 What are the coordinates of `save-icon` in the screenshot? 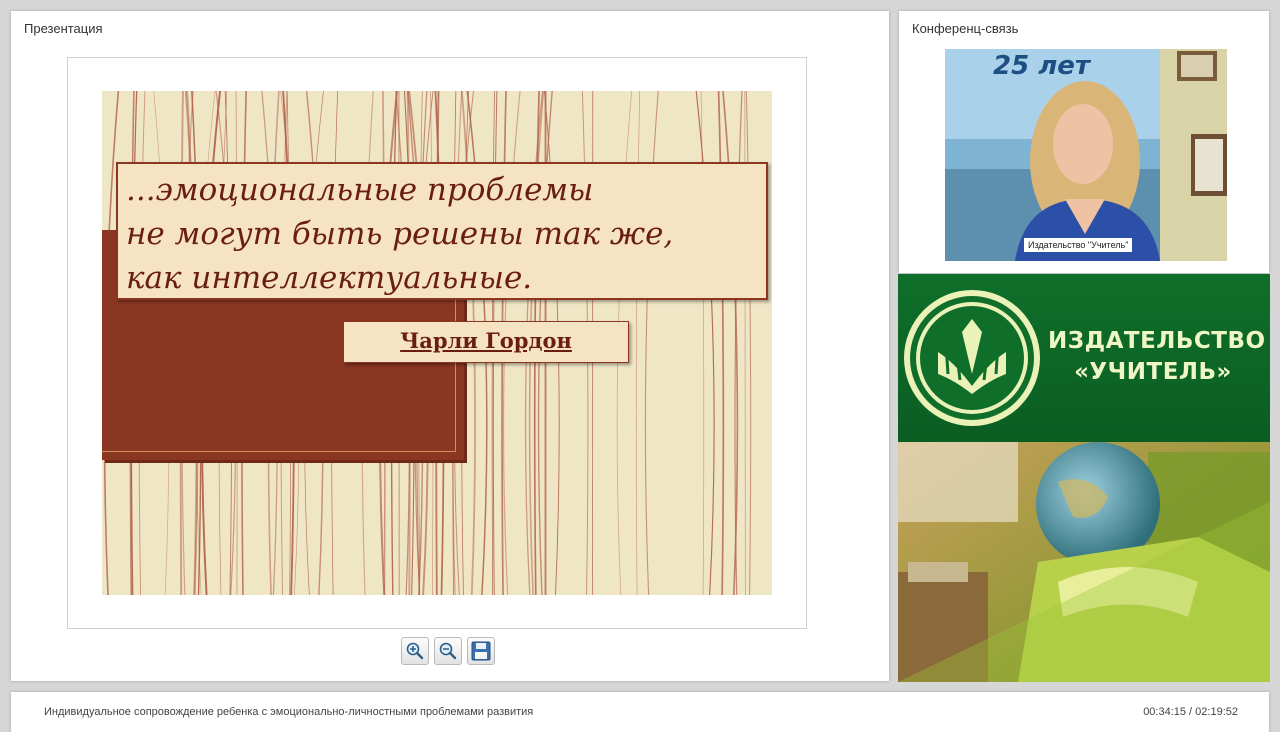 It's located at (481, 651).